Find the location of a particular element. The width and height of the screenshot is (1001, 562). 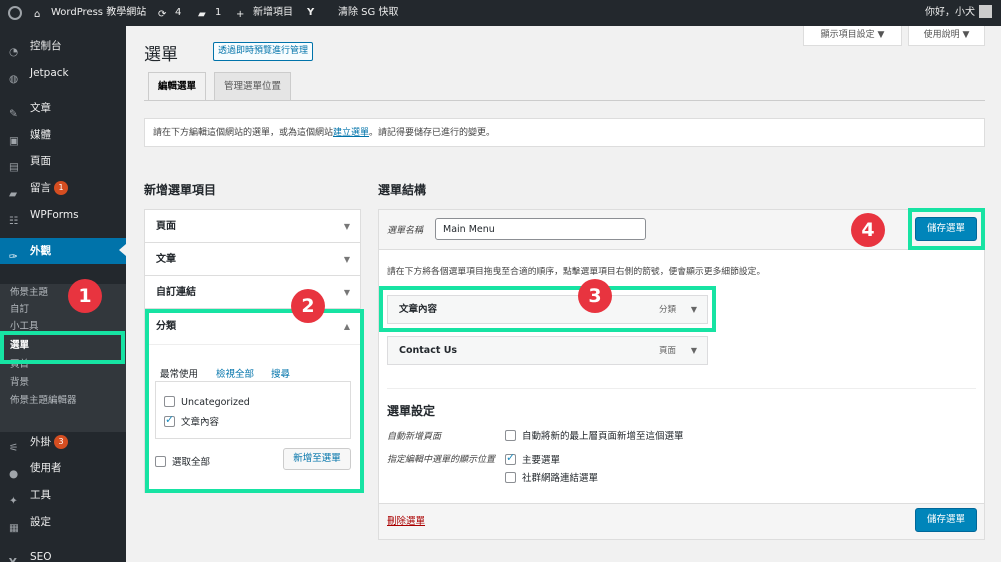

new-content-link: + 新增項目 is located at coordinates (264, 13).